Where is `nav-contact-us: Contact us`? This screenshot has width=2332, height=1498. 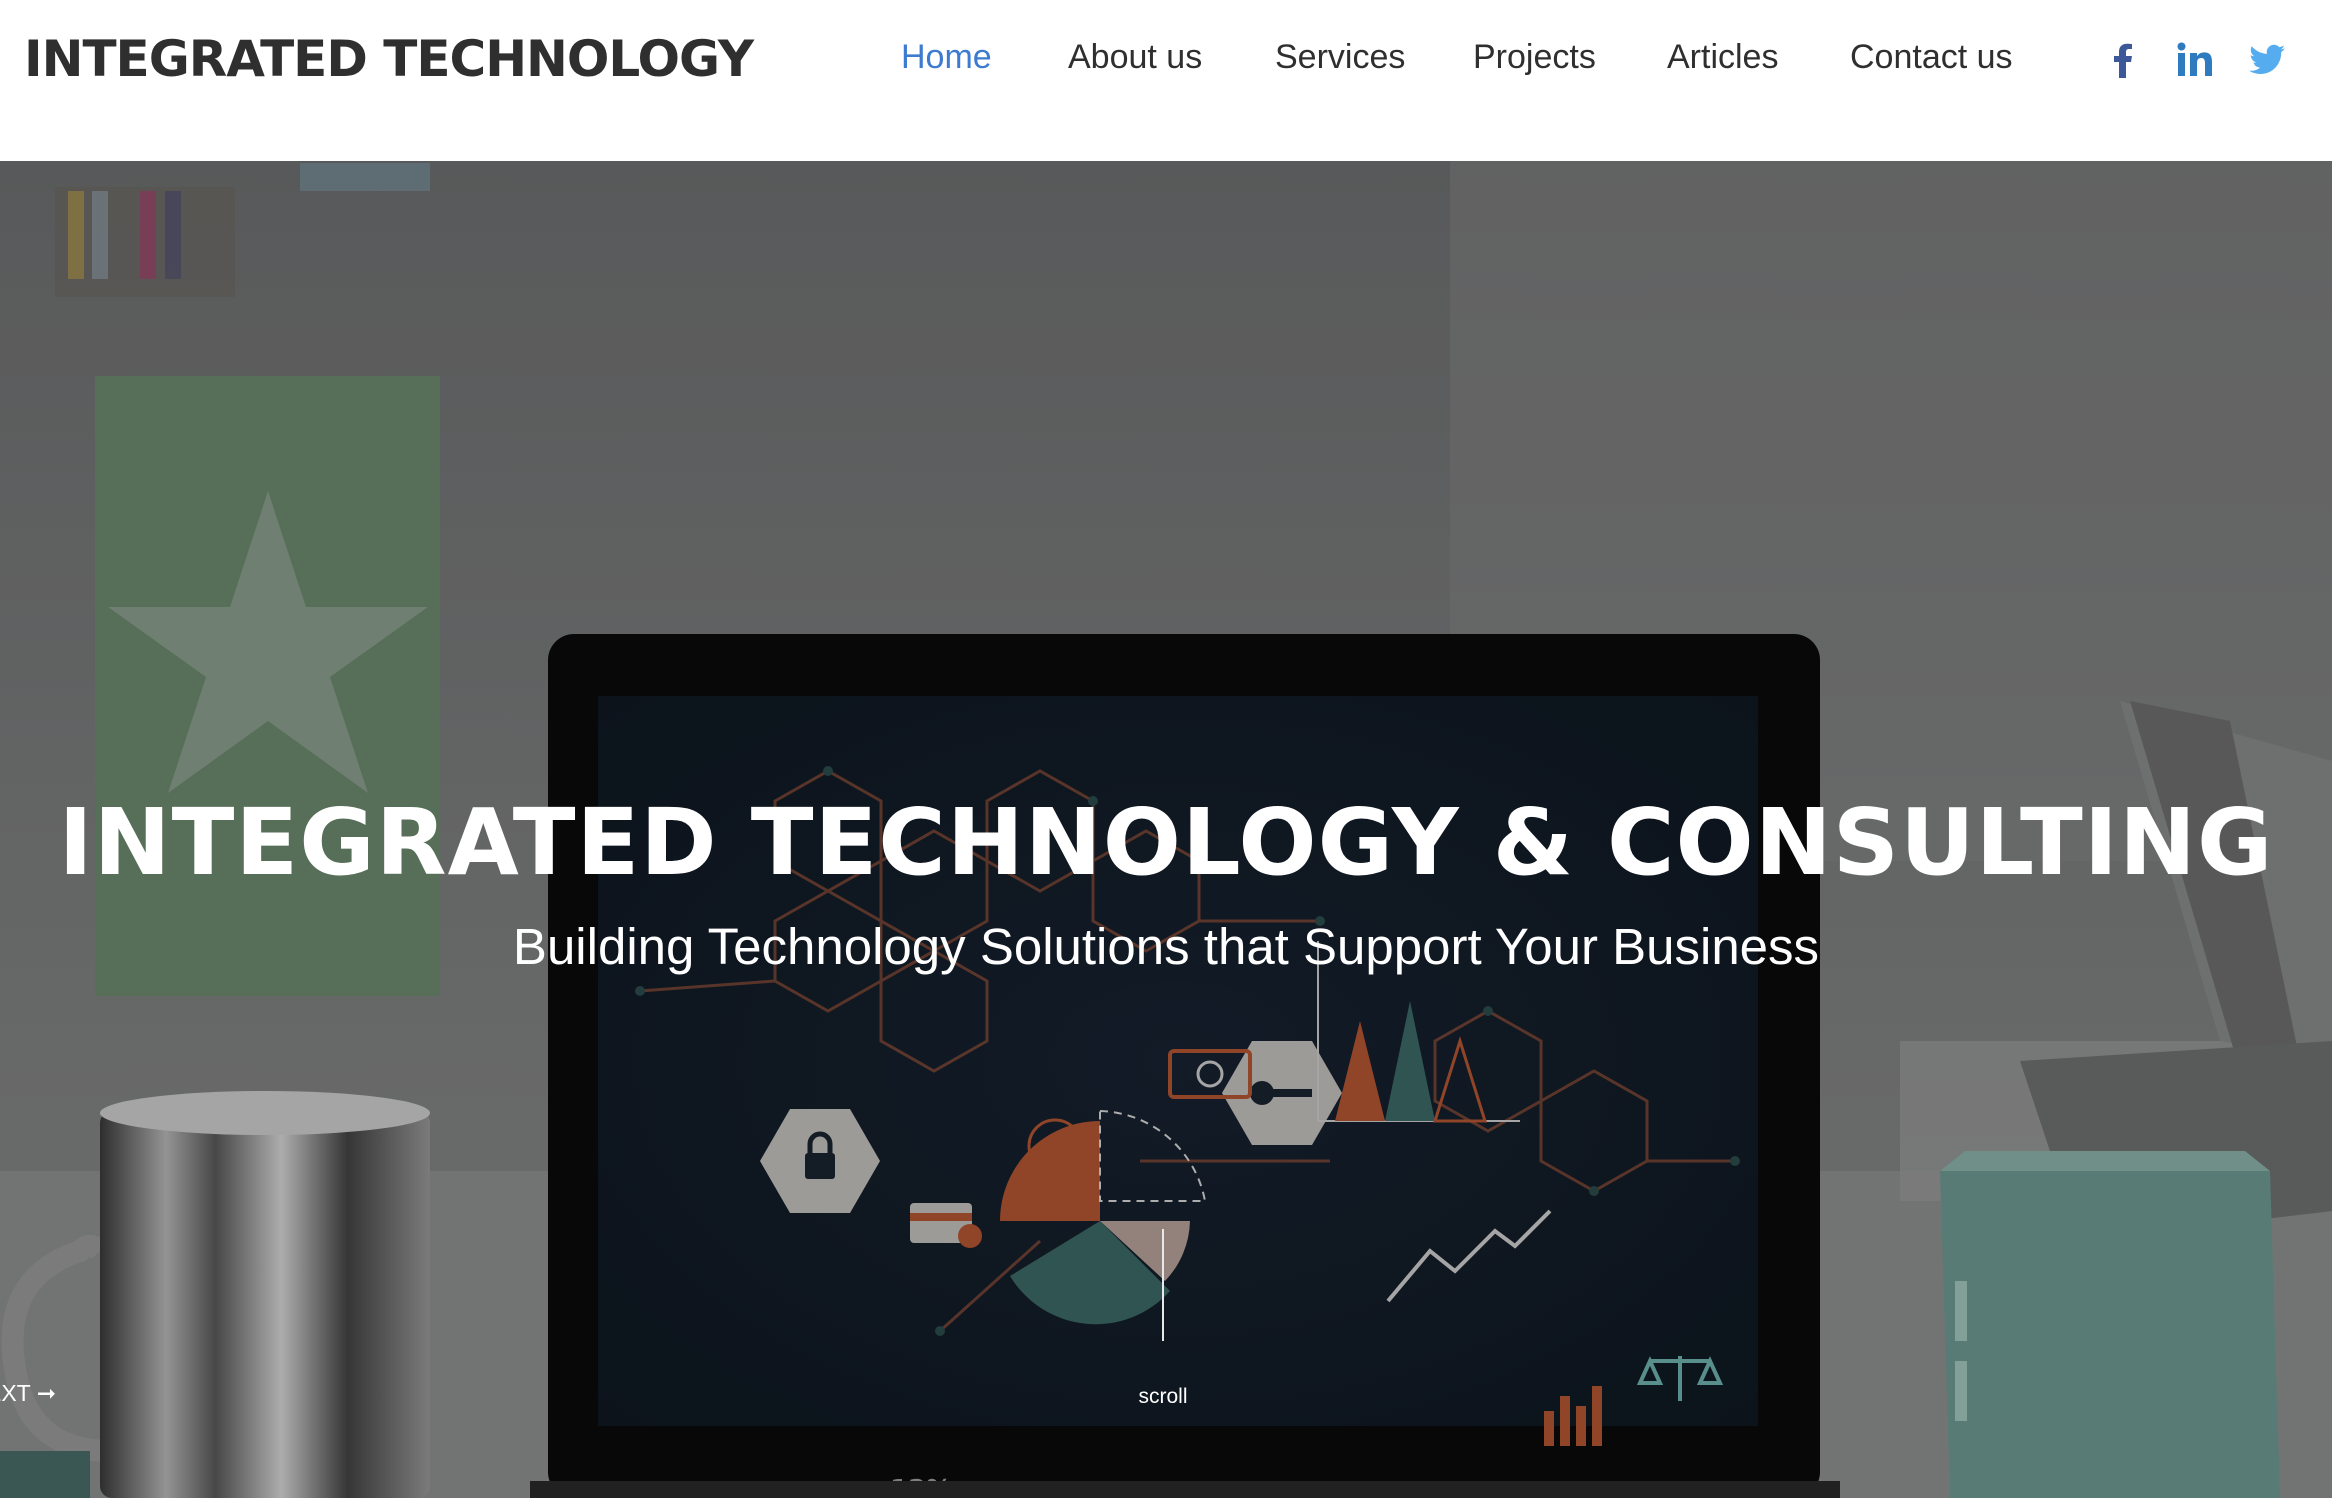 nav-contact-us: Contact us is located at coordinates (1931, 57).